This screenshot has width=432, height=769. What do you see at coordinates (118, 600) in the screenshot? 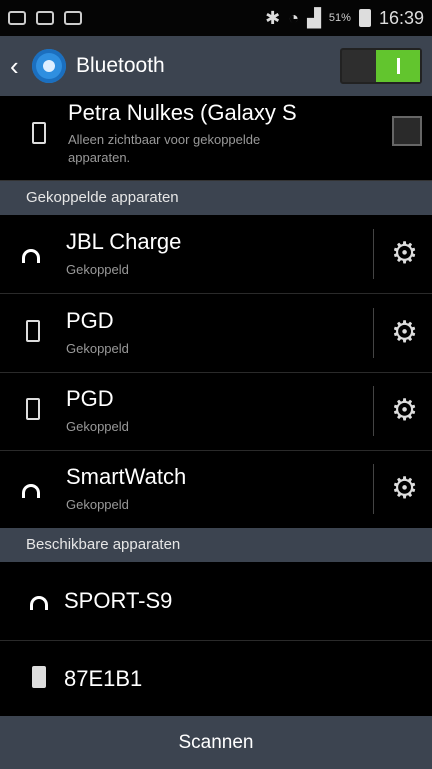
I see `device-name: SPORT-S9` at bounding box center [118, 600].